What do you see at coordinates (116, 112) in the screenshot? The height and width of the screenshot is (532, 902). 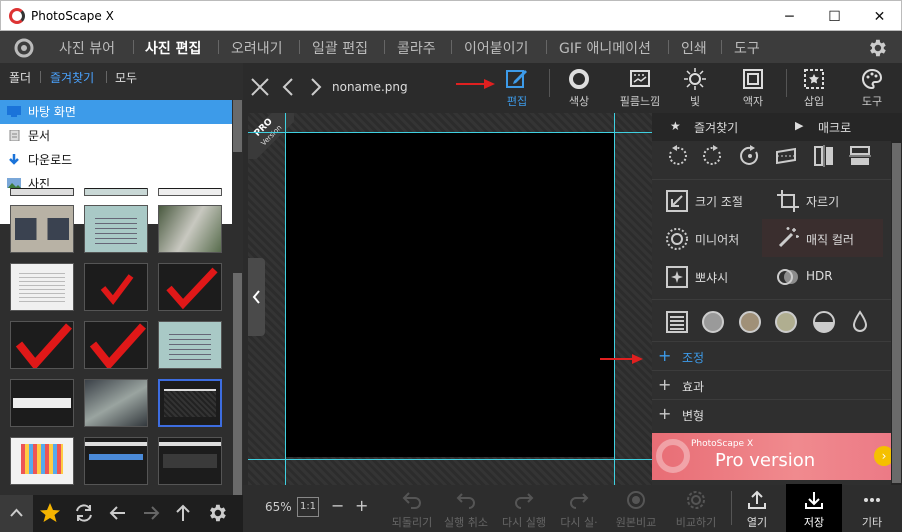 I see `tree-item-desktop: 바탕 화면` at bounding box center [116, 112].